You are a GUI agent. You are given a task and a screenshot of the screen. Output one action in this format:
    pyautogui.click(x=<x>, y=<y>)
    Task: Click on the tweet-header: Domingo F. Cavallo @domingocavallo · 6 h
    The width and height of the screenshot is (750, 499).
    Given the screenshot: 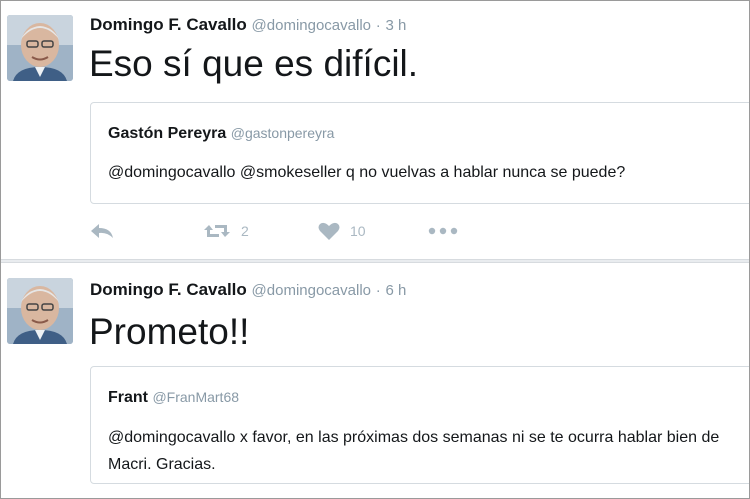 What is the action you would take?
    pyautogui.click(x=248, y=290)
    